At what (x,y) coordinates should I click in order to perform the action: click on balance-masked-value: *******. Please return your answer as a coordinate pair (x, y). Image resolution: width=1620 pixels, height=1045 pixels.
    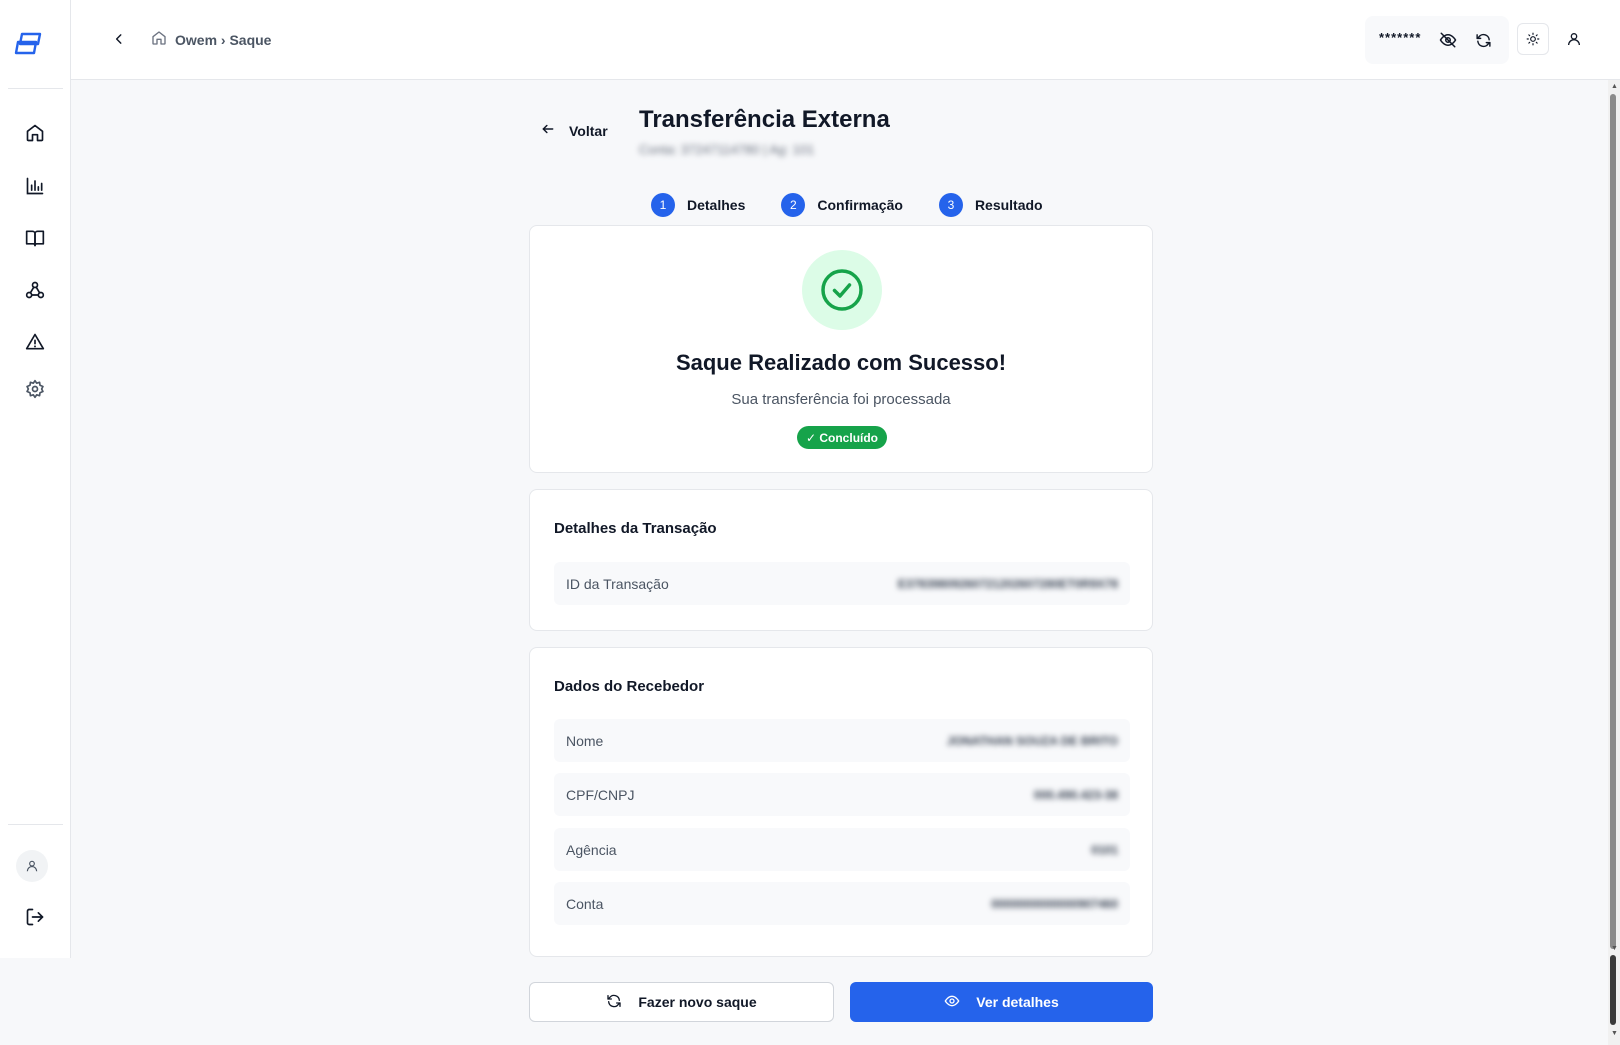
    Looking at the image, I should click on (1400, 37).